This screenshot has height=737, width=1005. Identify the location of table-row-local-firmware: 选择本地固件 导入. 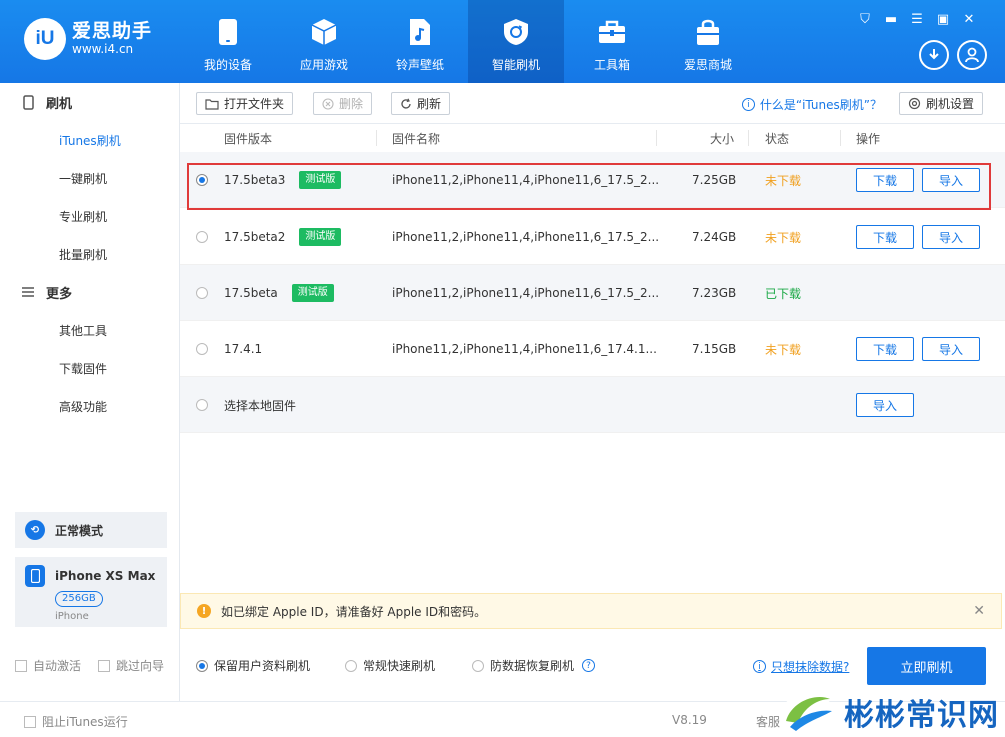
(592, 405).